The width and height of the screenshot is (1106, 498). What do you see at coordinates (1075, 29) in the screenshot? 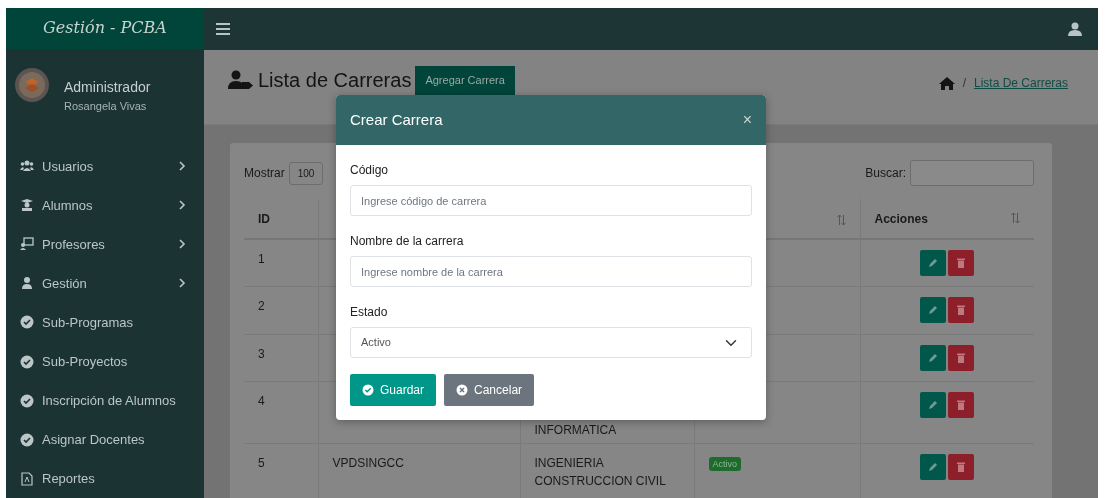
I see `user-icon` at bounding box center [1075, 29].